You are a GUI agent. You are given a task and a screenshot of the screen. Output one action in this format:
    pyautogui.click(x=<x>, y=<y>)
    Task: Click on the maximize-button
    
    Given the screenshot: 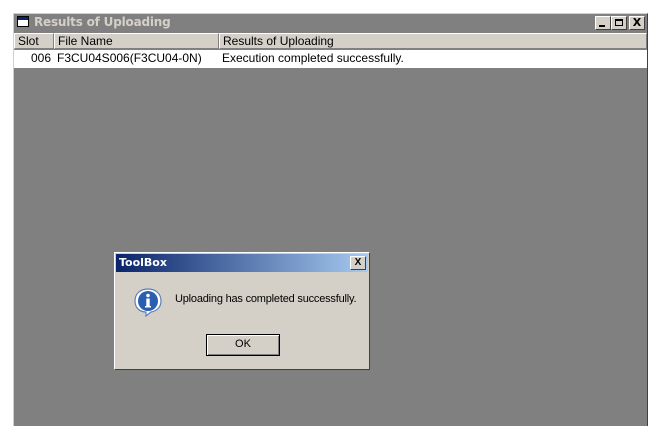 What is the action you would take?
    pyautogui.click(x=619, y=23)
    